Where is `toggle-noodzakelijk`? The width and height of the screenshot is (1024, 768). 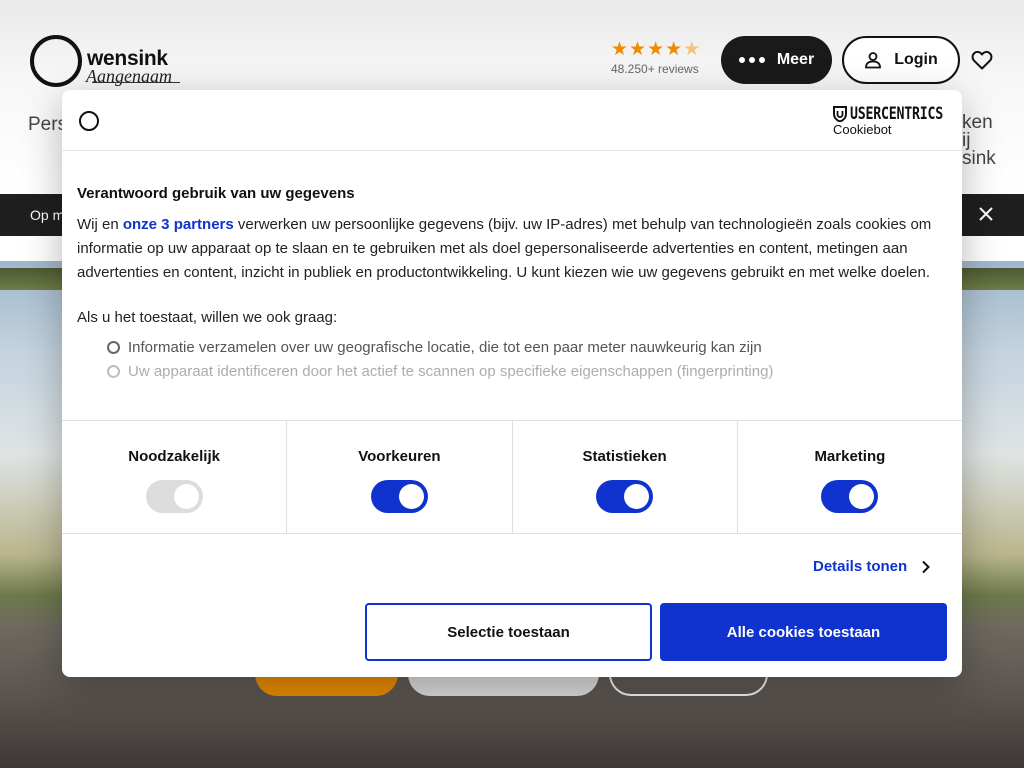
toggle-noodzakelijk is located at coordinates (174, 496).